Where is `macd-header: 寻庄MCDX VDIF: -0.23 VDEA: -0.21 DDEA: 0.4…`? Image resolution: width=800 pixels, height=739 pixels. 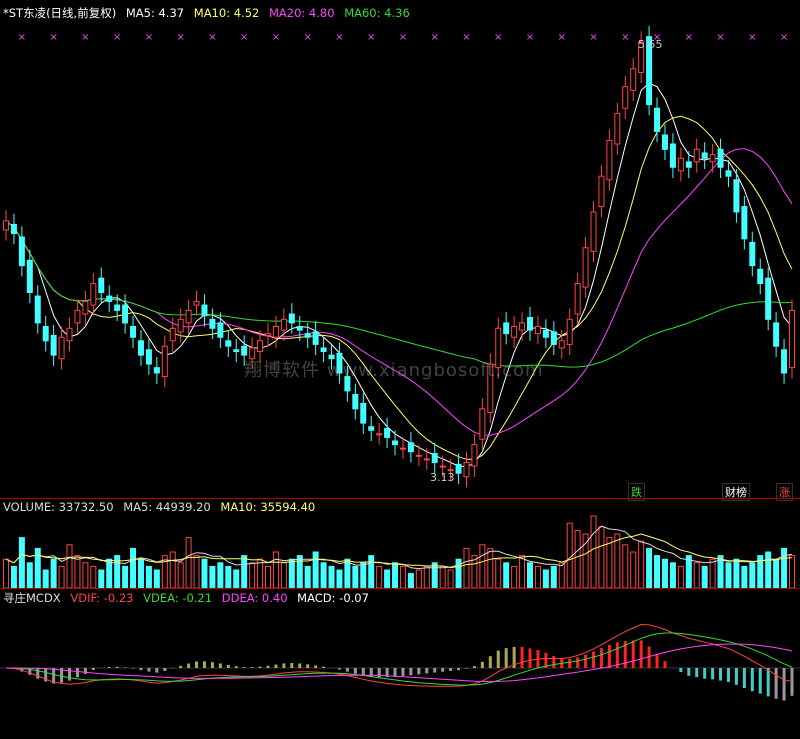 macd-header: 寻庄MCDX VDIF: -0.23 VDEA: -0.21 DDEA: 0.4… is located at coordinates (189, 598).